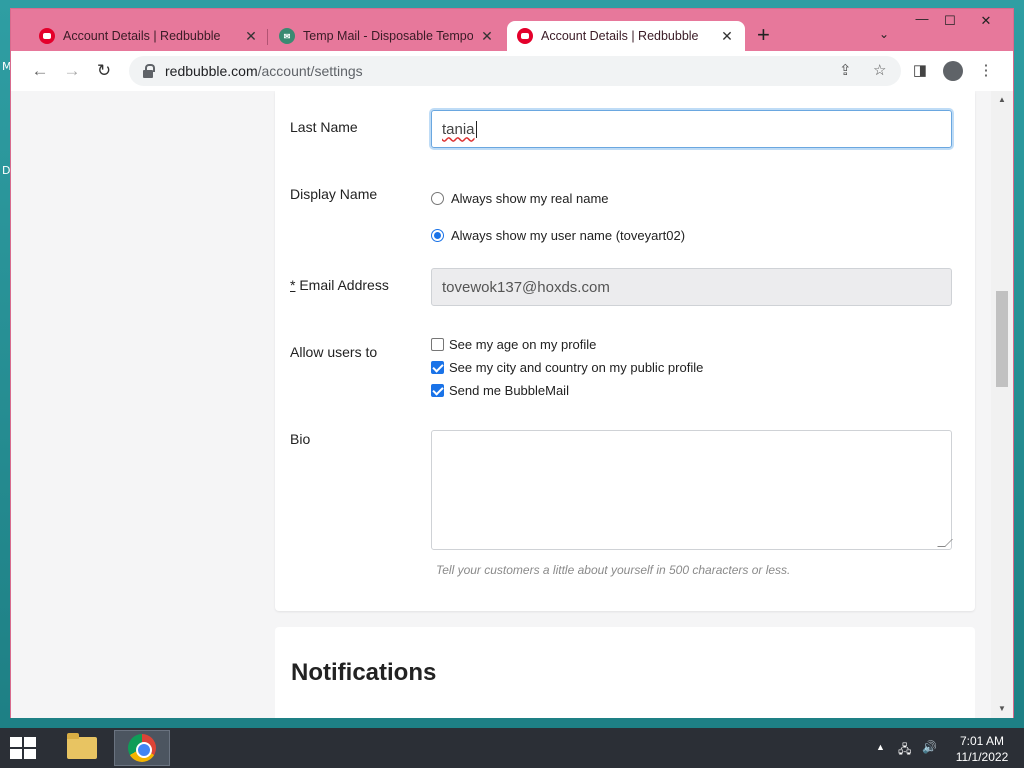 The image size is (1024, 768). What do you see at coordinates (982, 757) in the screenshot?
I see `clock-date: 11/1/2022` at bounding box center [982, 757].